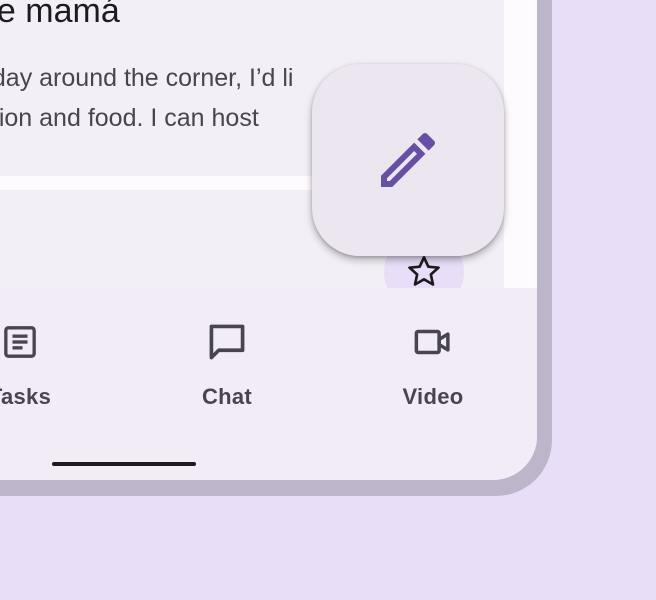 This screenshot has width=656, height=600. Describe the element at coordinates (124, 464) in the screenshot. I see `home-indicator` at that location.